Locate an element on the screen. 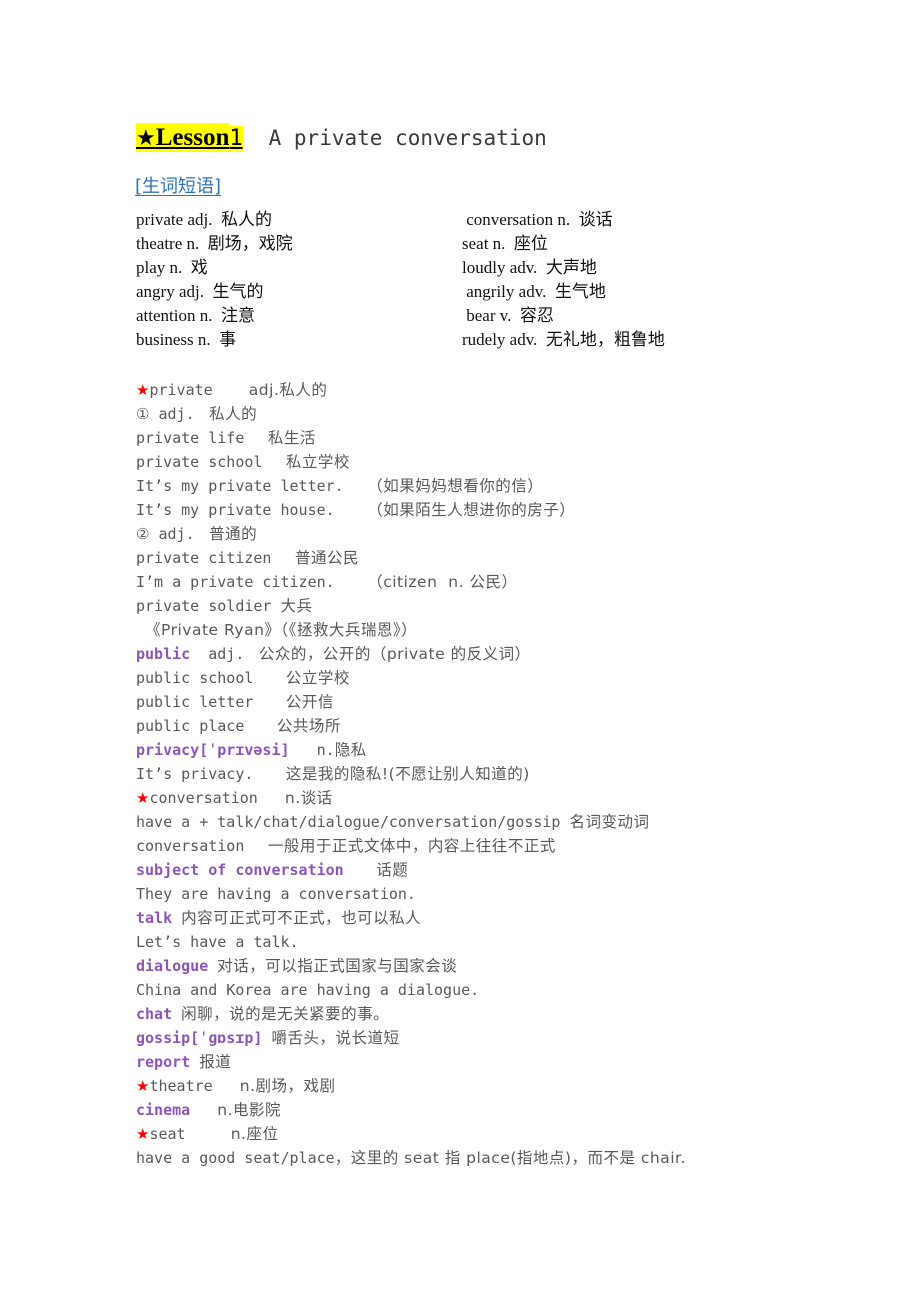 This screenshot has width=920, height=1302. vocabulary-row: private adj. 私人的 conversation n. 谈话 is located at coordinates (456, 220).